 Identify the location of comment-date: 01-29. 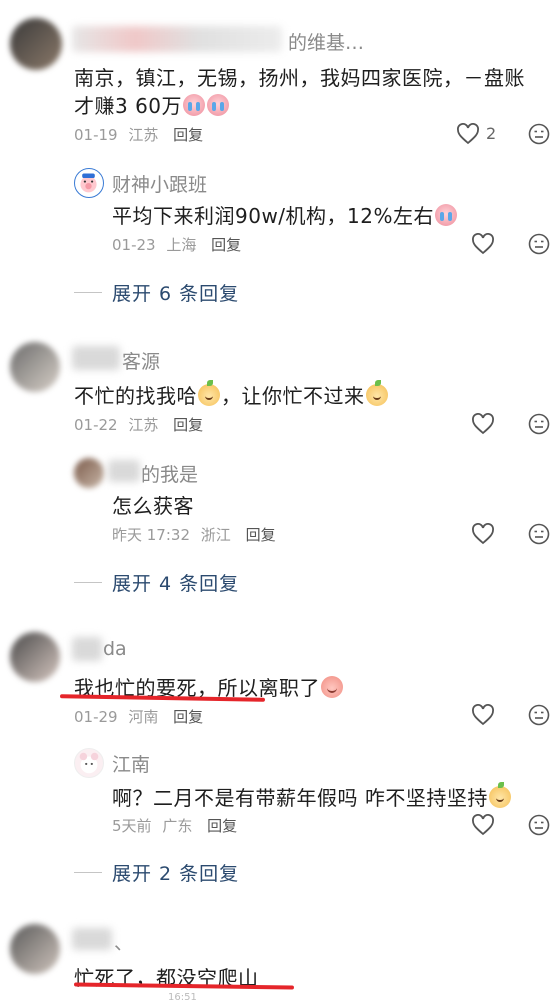
(96, 717).